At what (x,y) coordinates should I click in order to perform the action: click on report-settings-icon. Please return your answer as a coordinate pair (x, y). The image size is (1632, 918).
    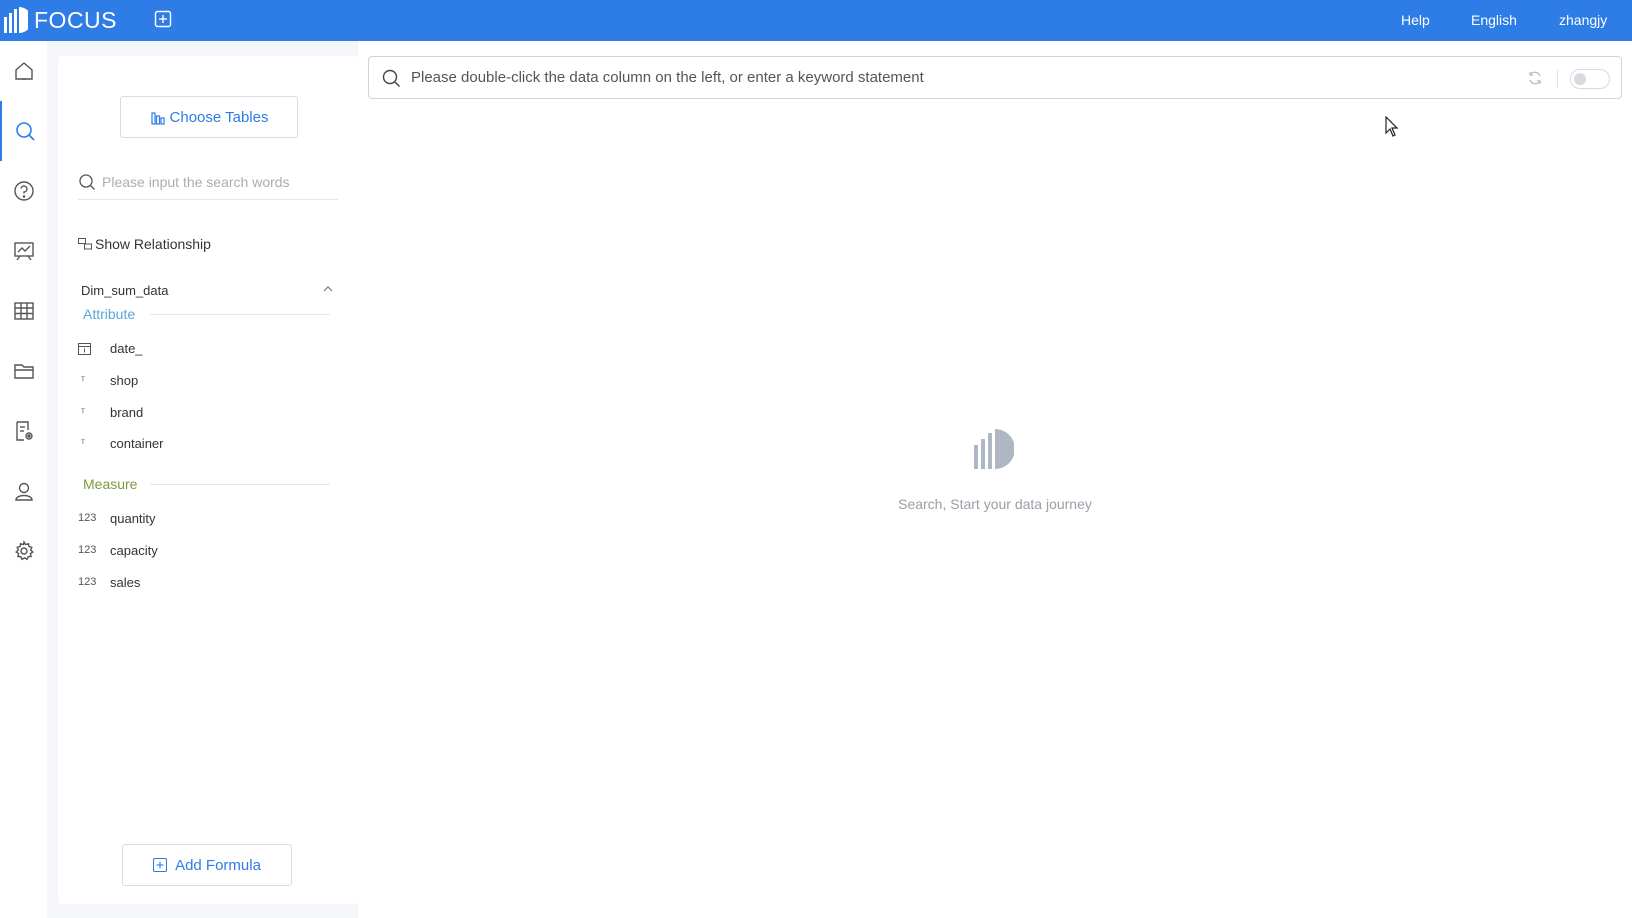
    Looking at the image, I should click on (24, 431).